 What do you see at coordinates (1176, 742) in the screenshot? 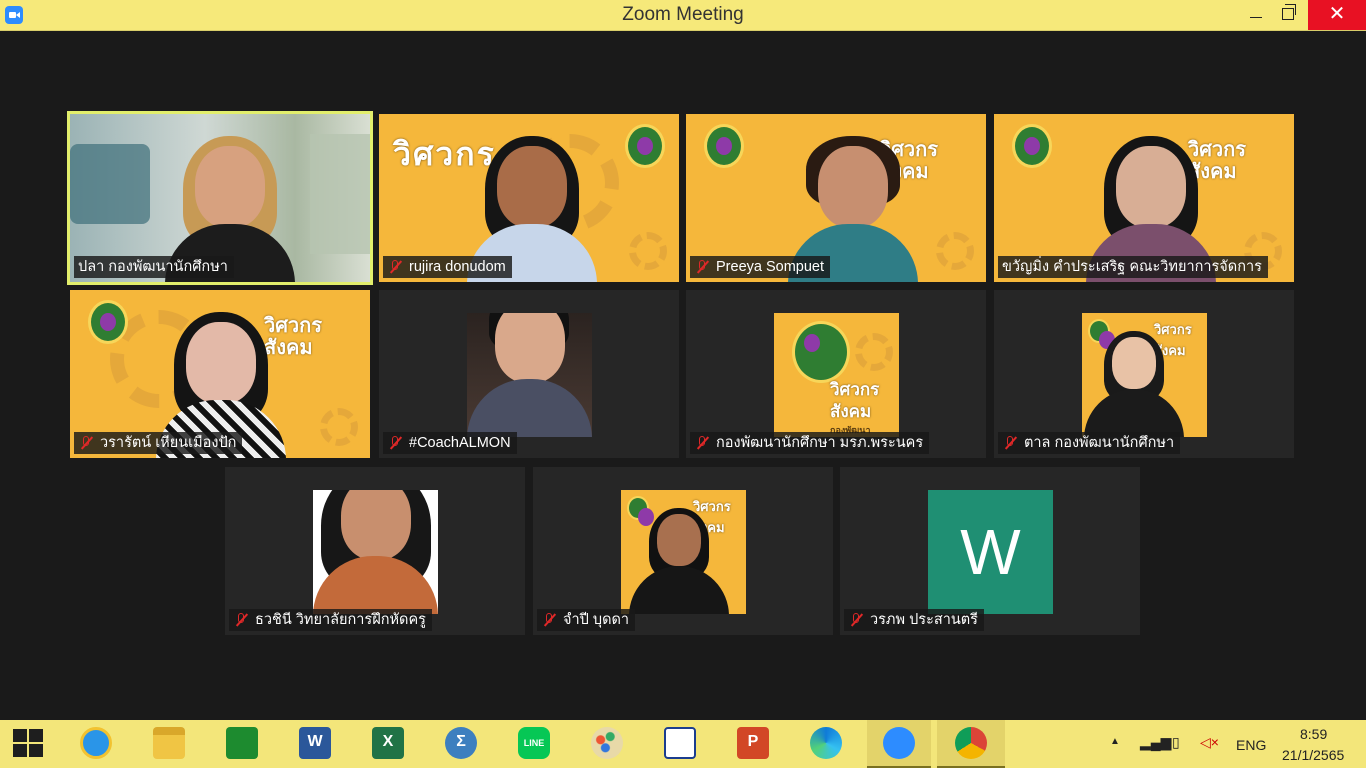
I see `battery-icon: ▯` at bounding box center [1176, 742].